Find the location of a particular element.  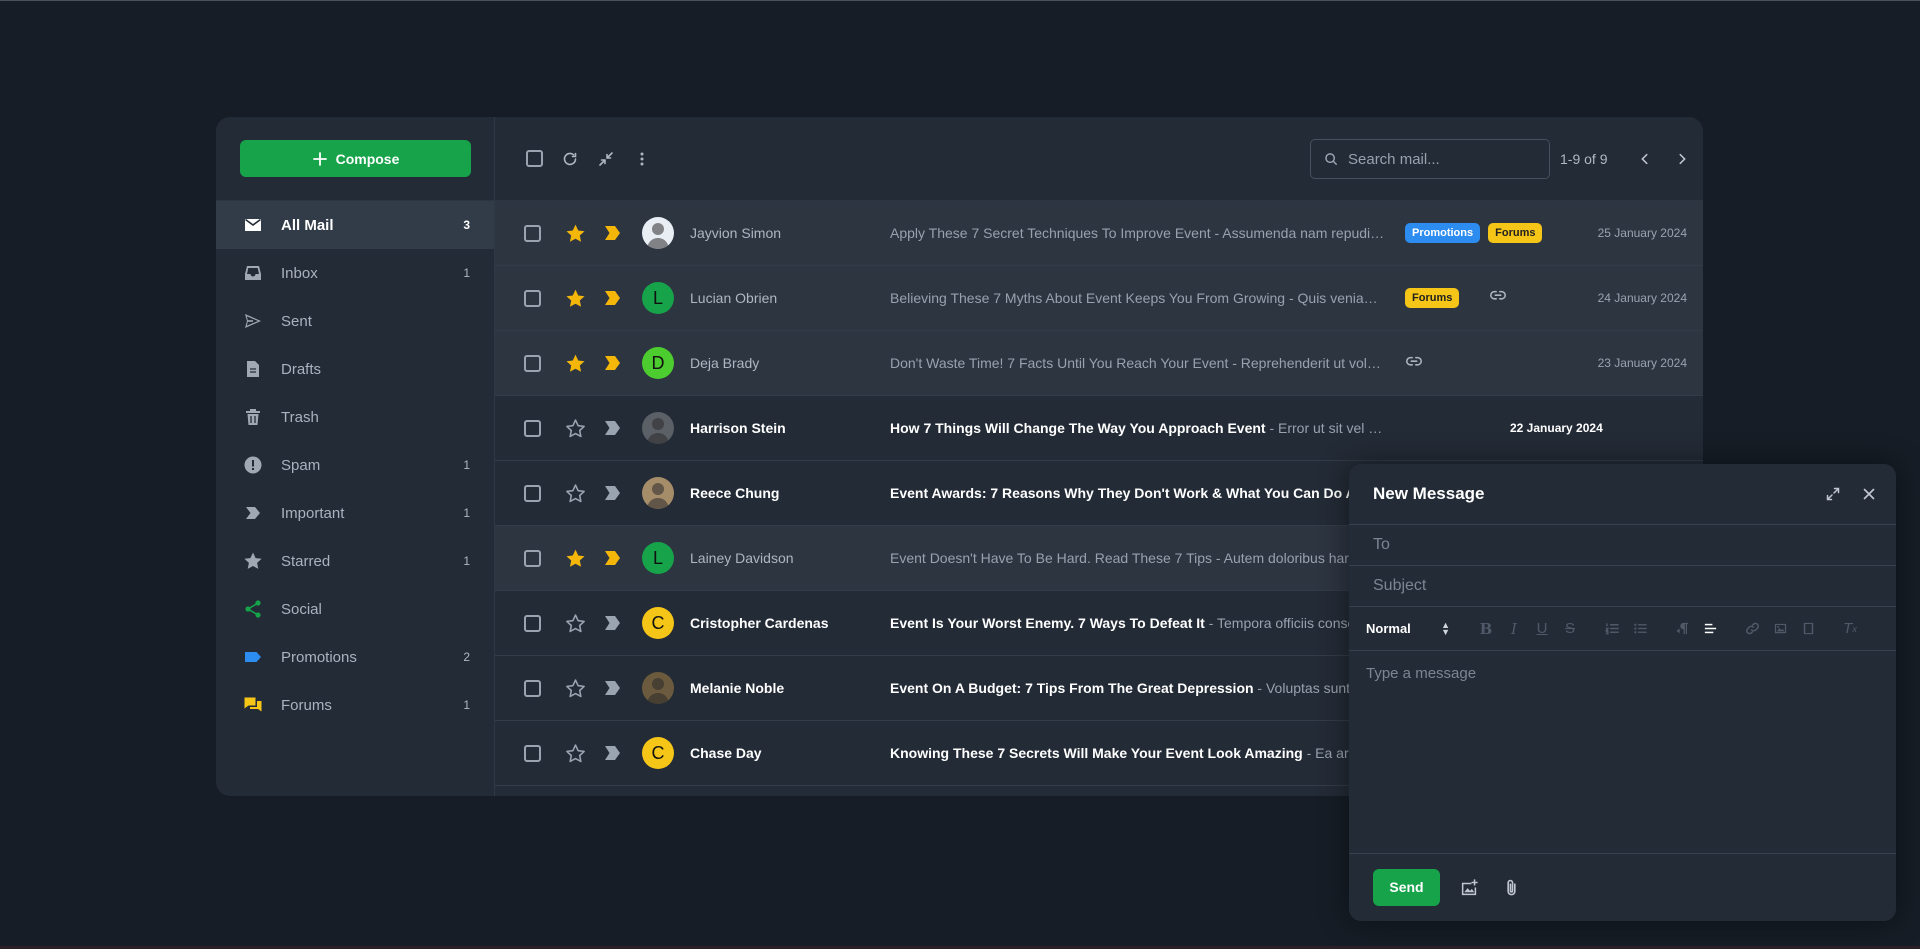

text-style-select: Normal ▲ ▼ is located at coordinates (1408, 628).